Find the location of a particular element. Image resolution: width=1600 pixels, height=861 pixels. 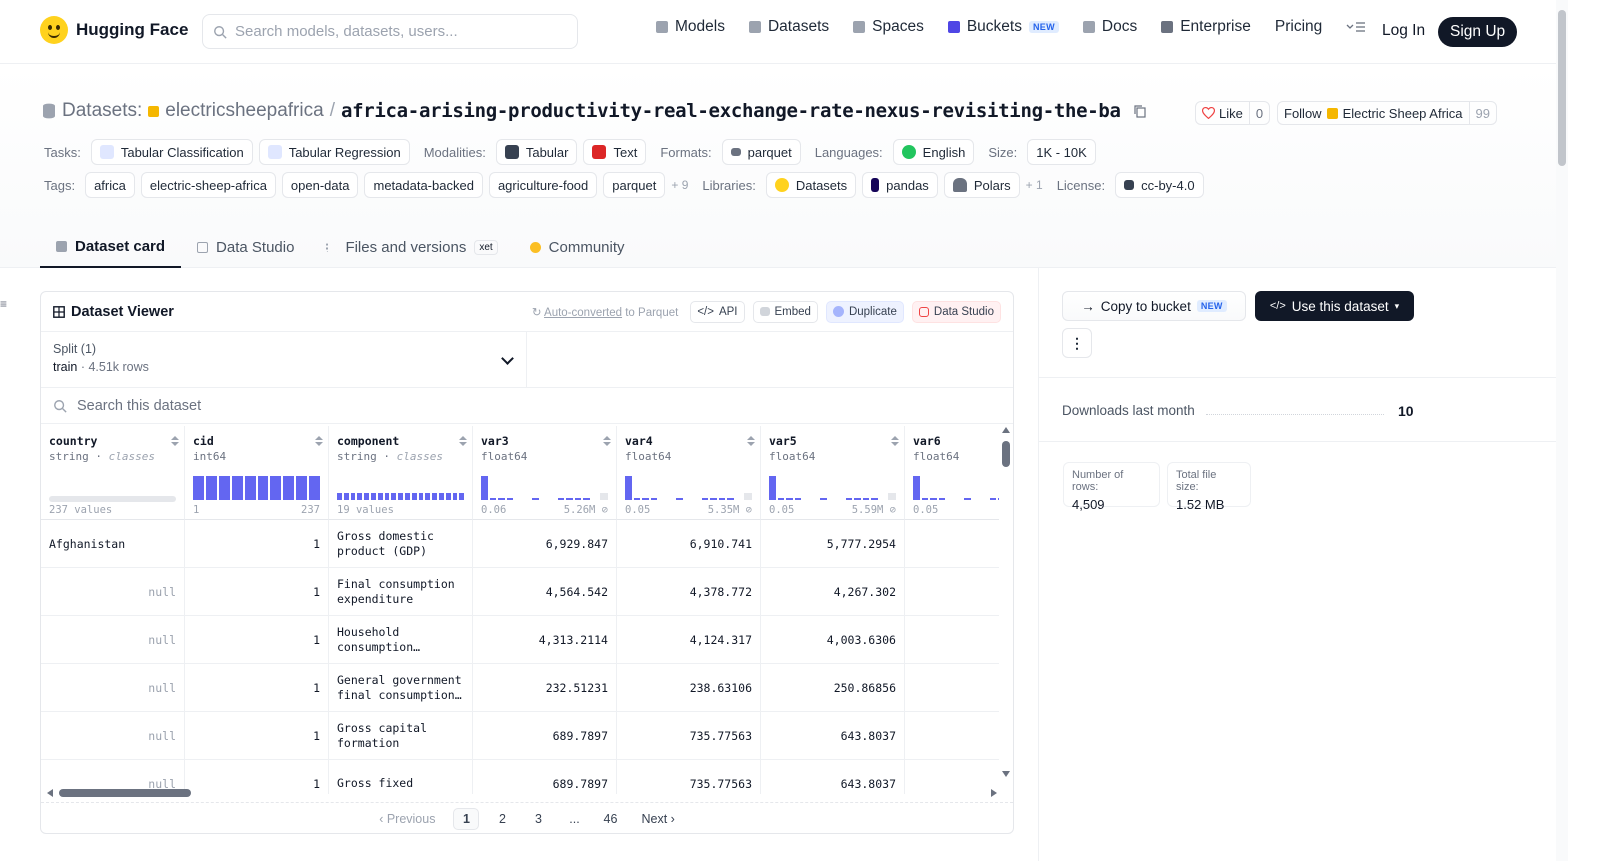

nav-more is located at coordinates (1356, 27).